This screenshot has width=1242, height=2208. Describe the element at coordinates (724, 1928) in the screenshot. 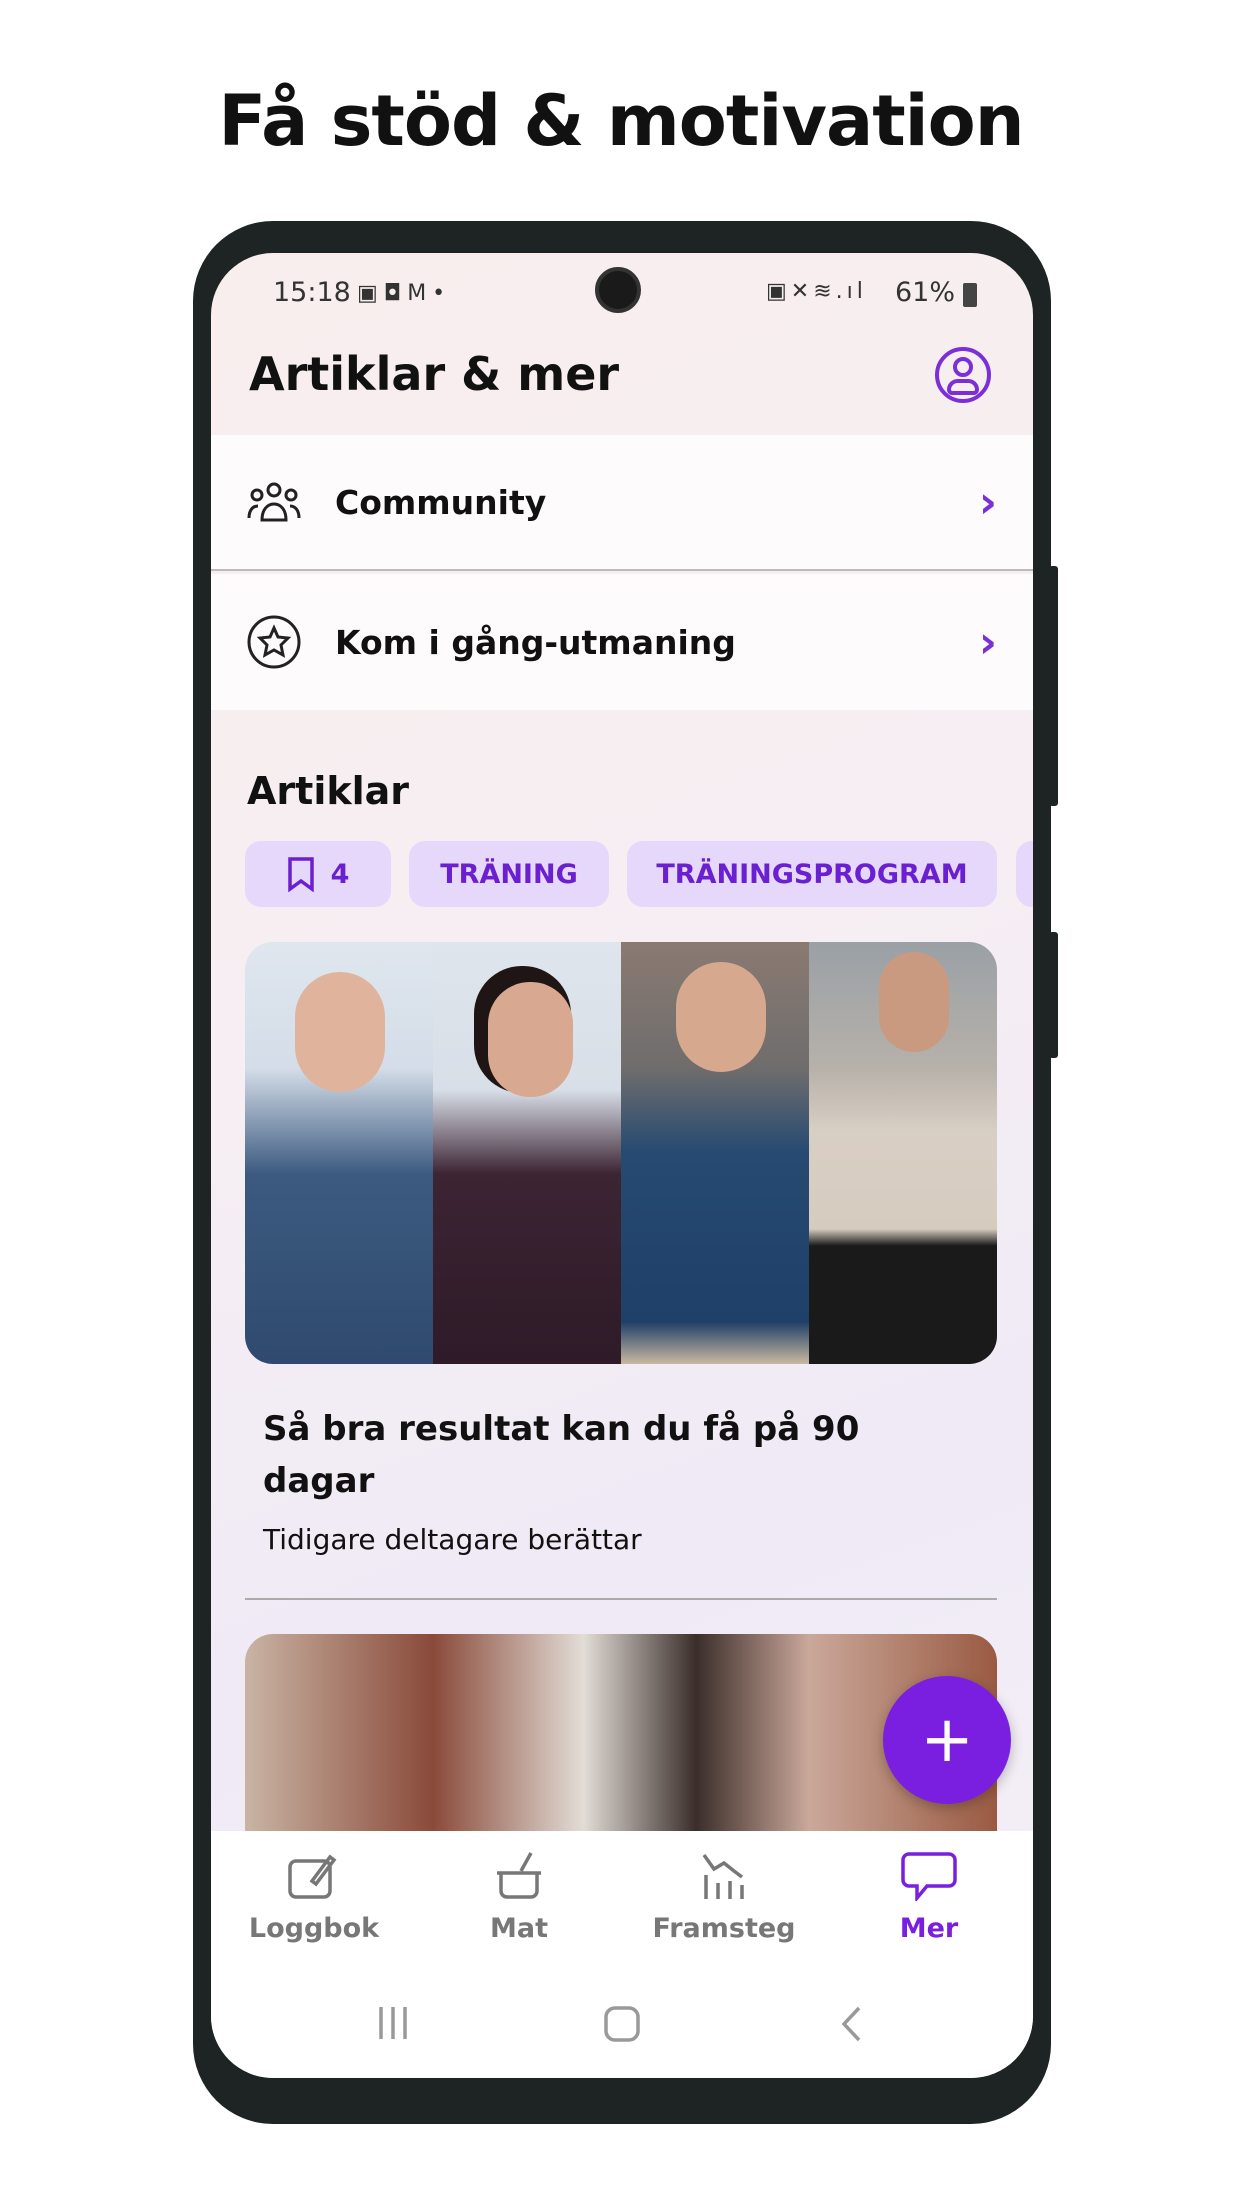

I see `nav-label: Framsteg` at that location.